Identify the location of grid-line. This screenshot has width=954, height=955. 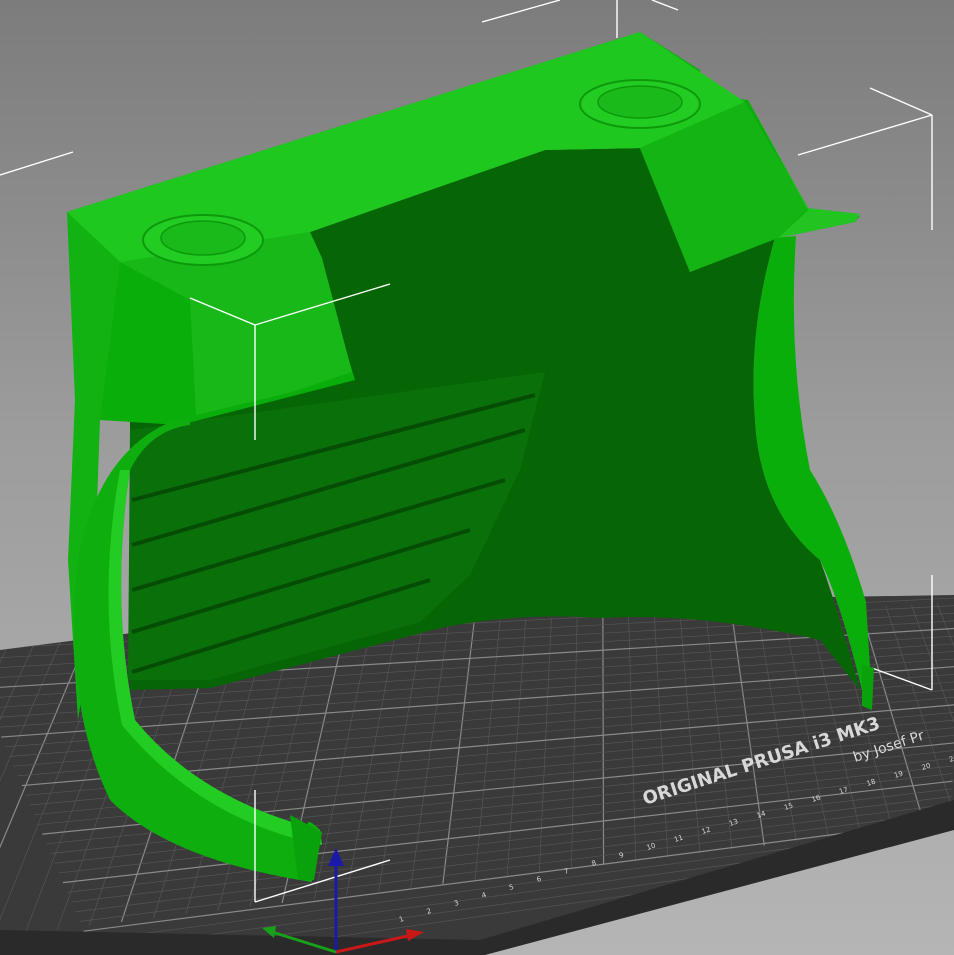
(603, 740).